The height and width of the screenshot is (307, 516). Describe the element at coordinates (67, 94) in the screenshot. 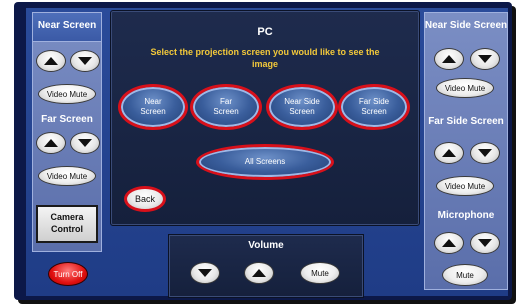

I see `near-screen-video-mute-button: Video Mute` at that location.